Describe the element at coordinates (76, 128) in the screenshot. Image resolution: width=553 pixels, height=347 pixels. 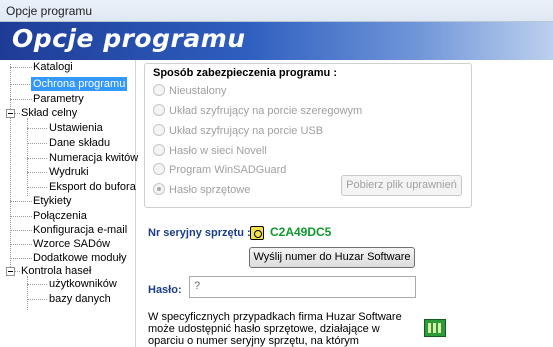
I see `tree-item-ustawienia: Ustawienia` at that location.